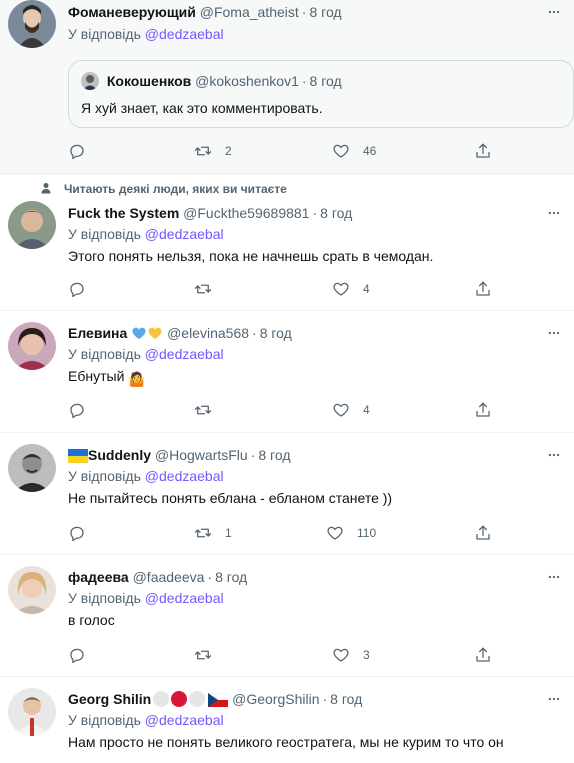 Image resolution: width=574 pixels, height=763 pixels. I want to click on retweet-button: 2, so click(213, 151).